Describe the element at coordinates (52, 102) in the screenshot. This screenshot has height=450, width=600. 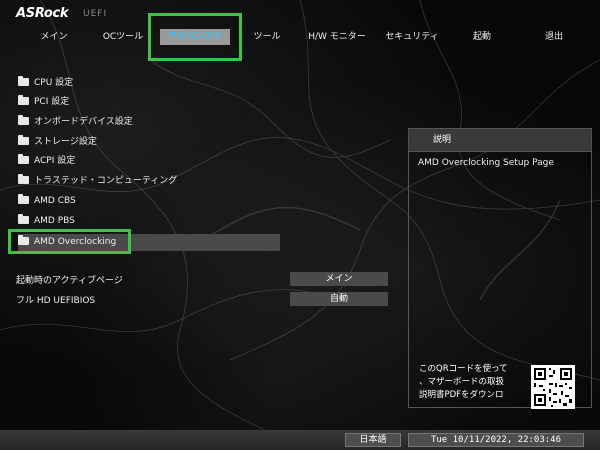
I see `menu-item-label: PCI 設定` at that location.